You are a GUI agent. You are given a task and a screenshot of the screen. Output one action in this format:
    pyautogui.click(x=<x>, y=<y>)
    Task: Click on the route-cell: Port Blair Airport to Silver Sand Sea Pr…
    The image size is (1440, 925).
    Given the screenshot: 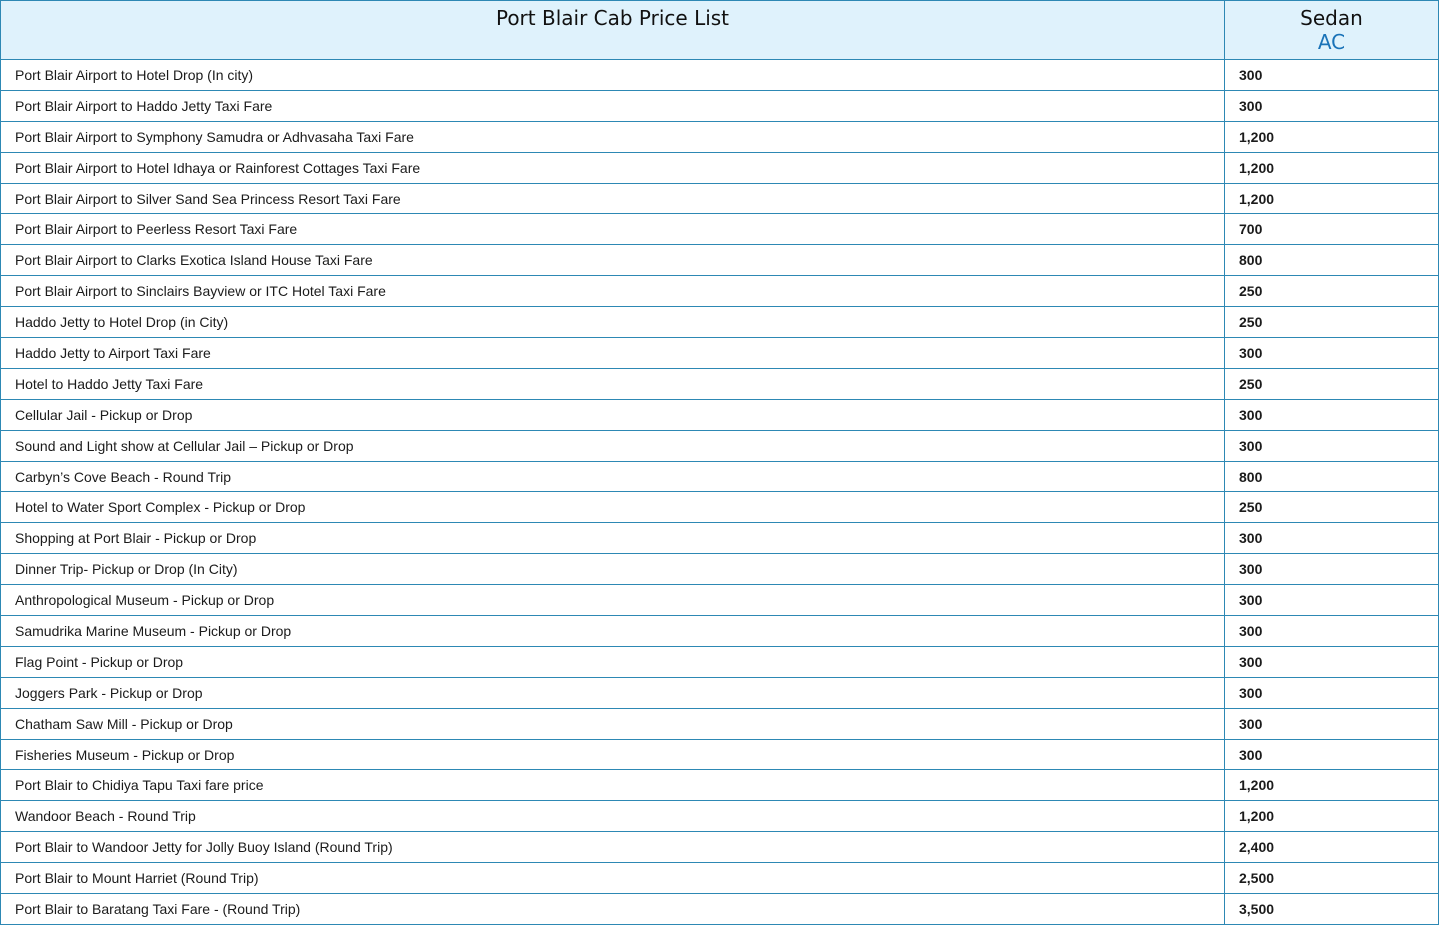 What is the action you would take?
    pyautogui.click(x=612, y=198)
    